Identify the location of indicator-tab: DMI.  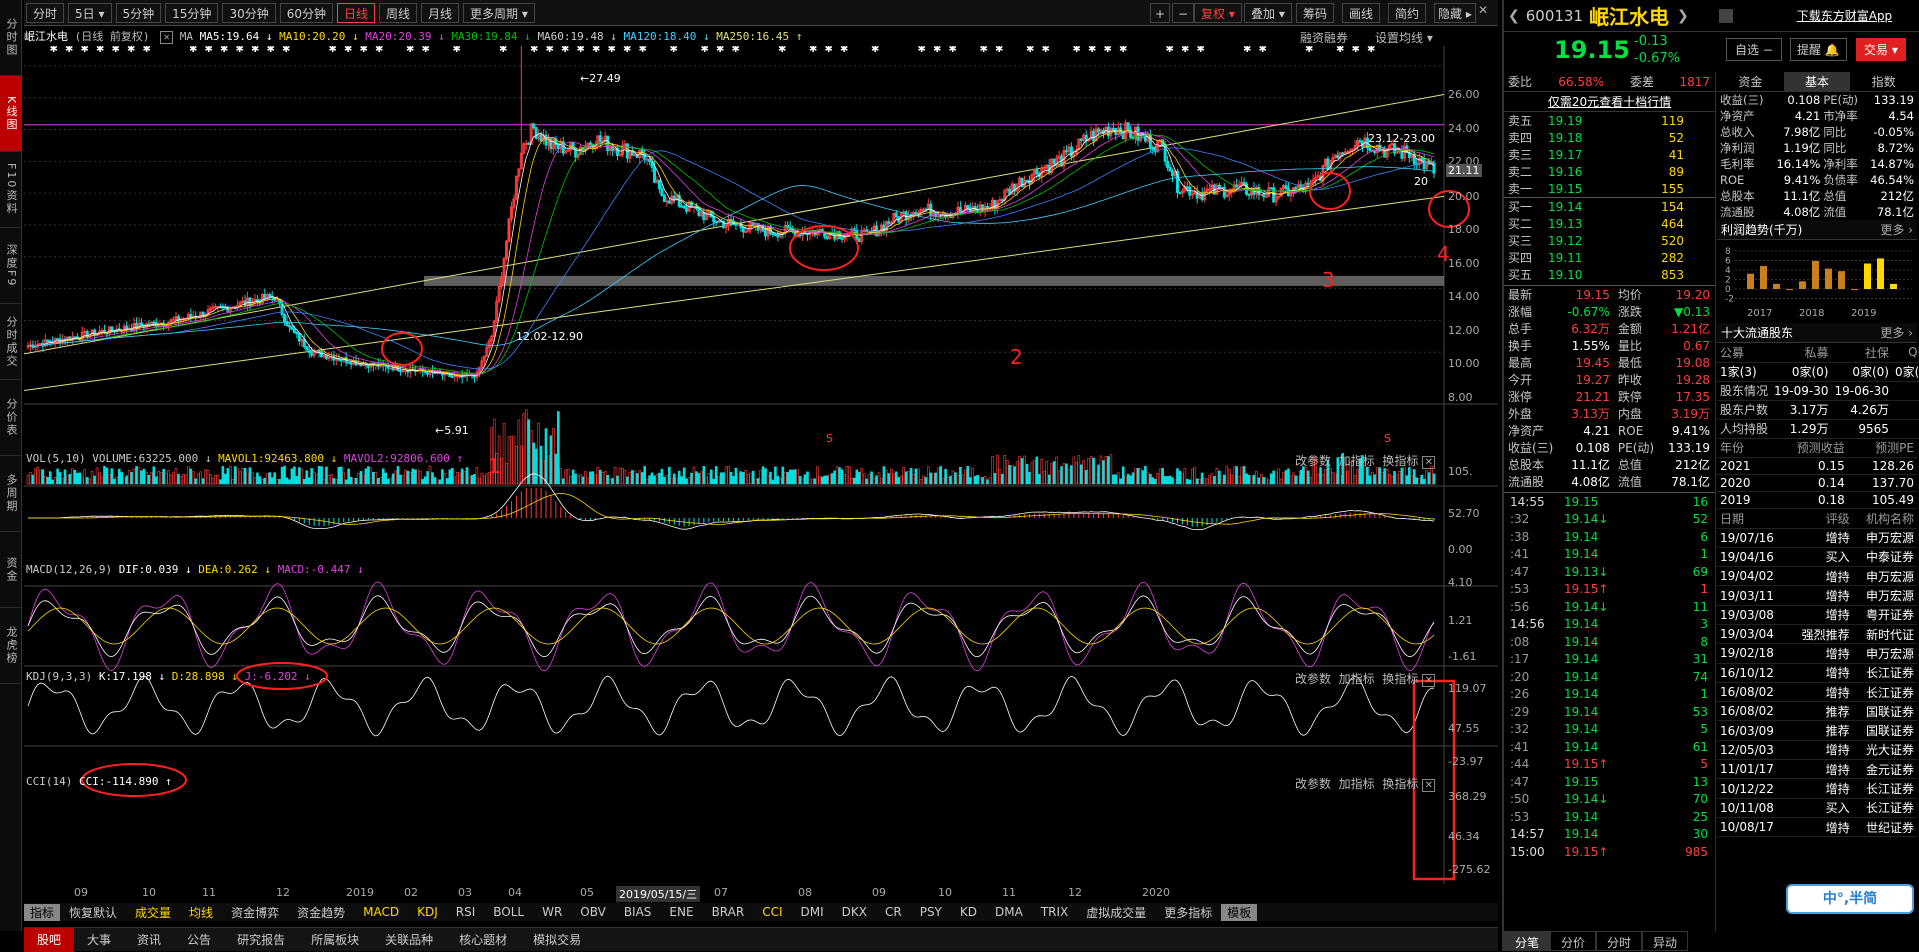
(812, 912).